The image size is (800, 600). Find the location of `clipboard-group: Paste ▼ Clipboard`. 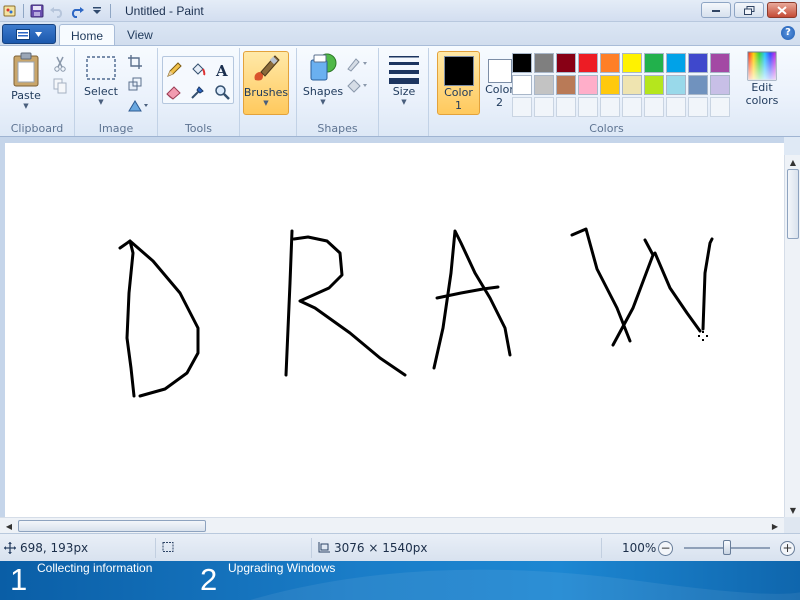

clipboard-group: Paste ▼ Clipboard is located at coordinates (37, 92).